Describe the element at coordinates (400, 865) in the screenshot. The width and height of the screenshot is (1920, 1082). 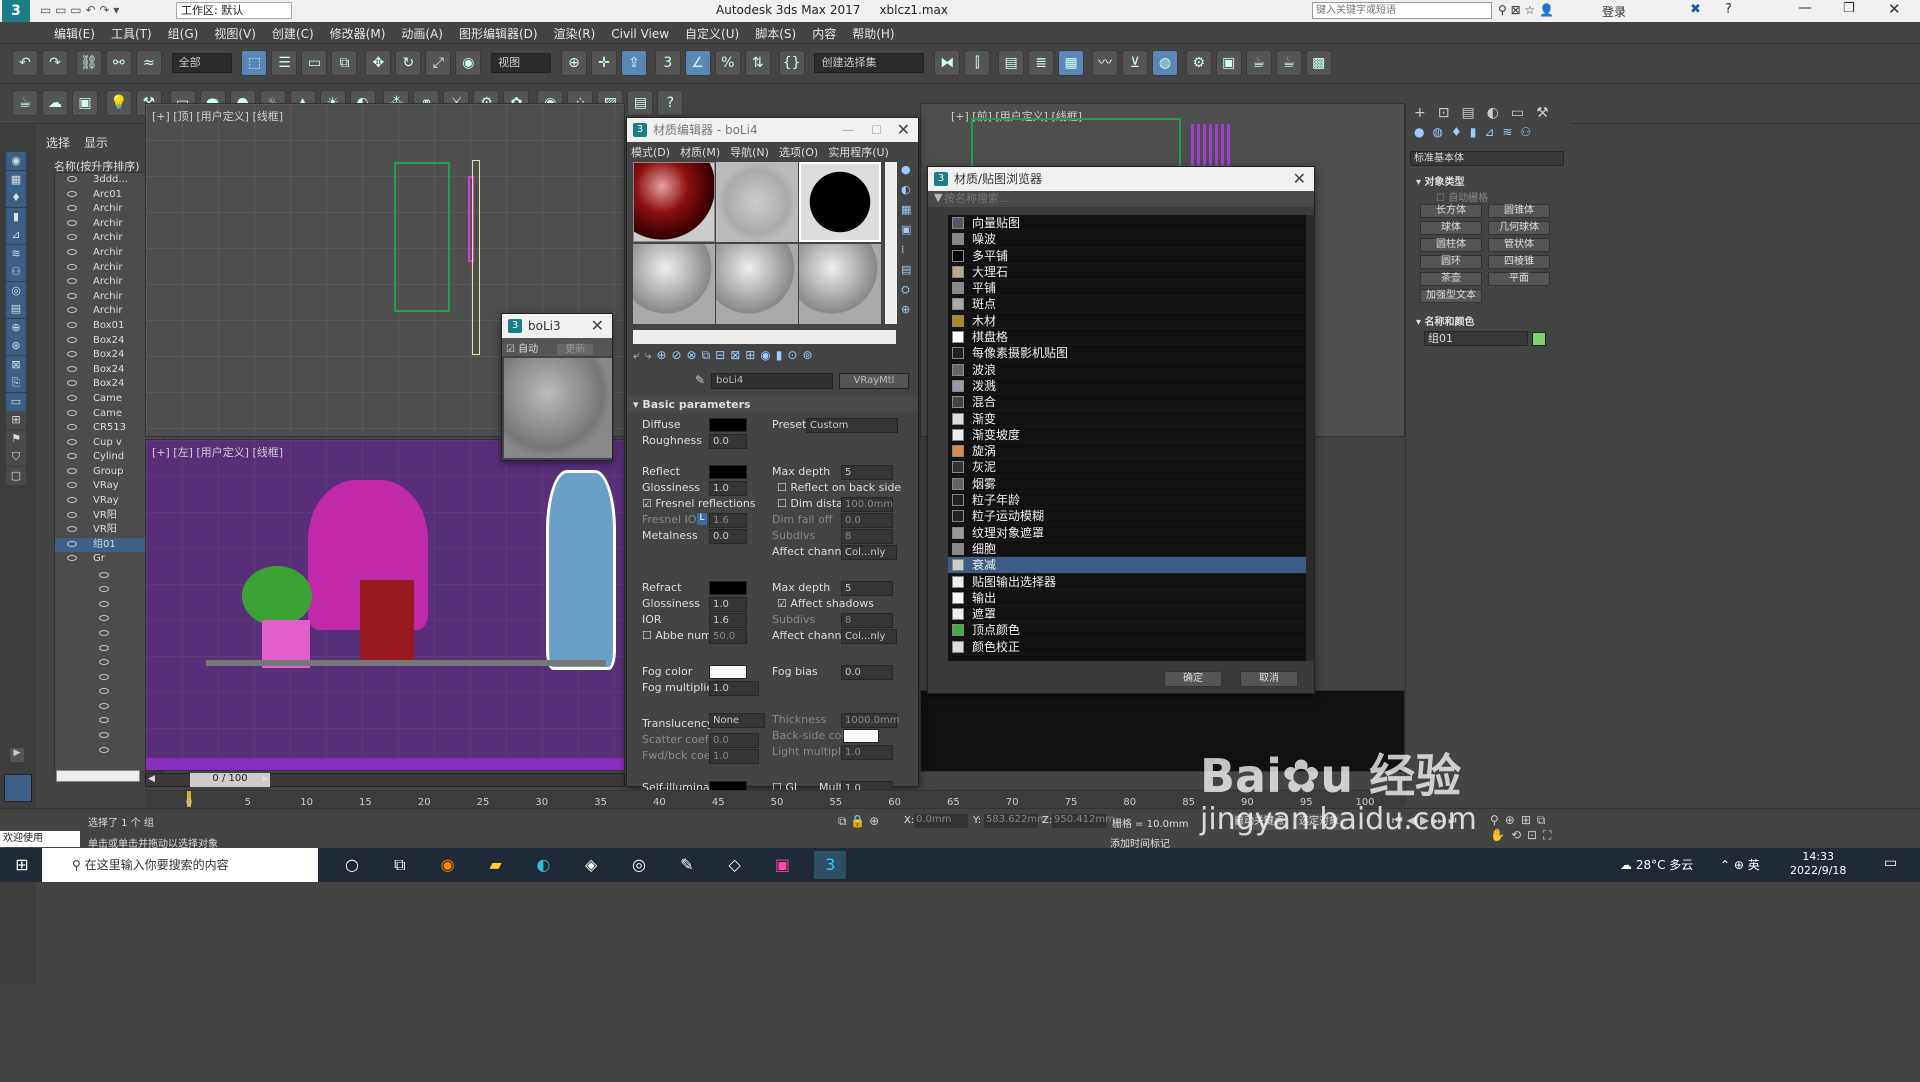
I see `task-view-icon: ⧉` at that location.